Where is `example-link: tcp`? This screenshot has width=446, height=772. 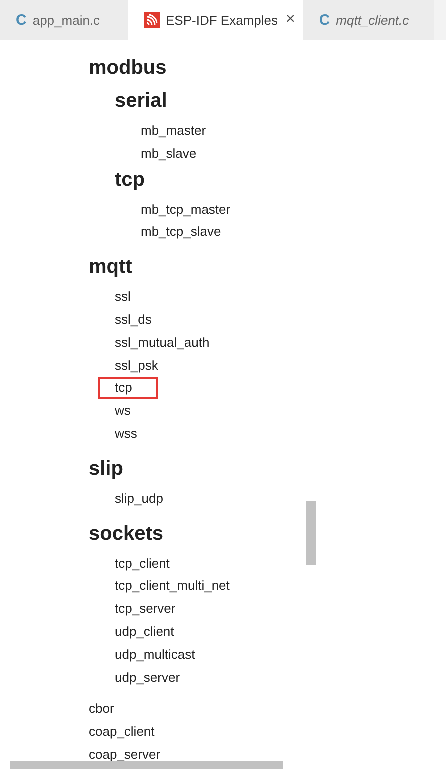 example-link: tcp is located at coordinates (128, 388).